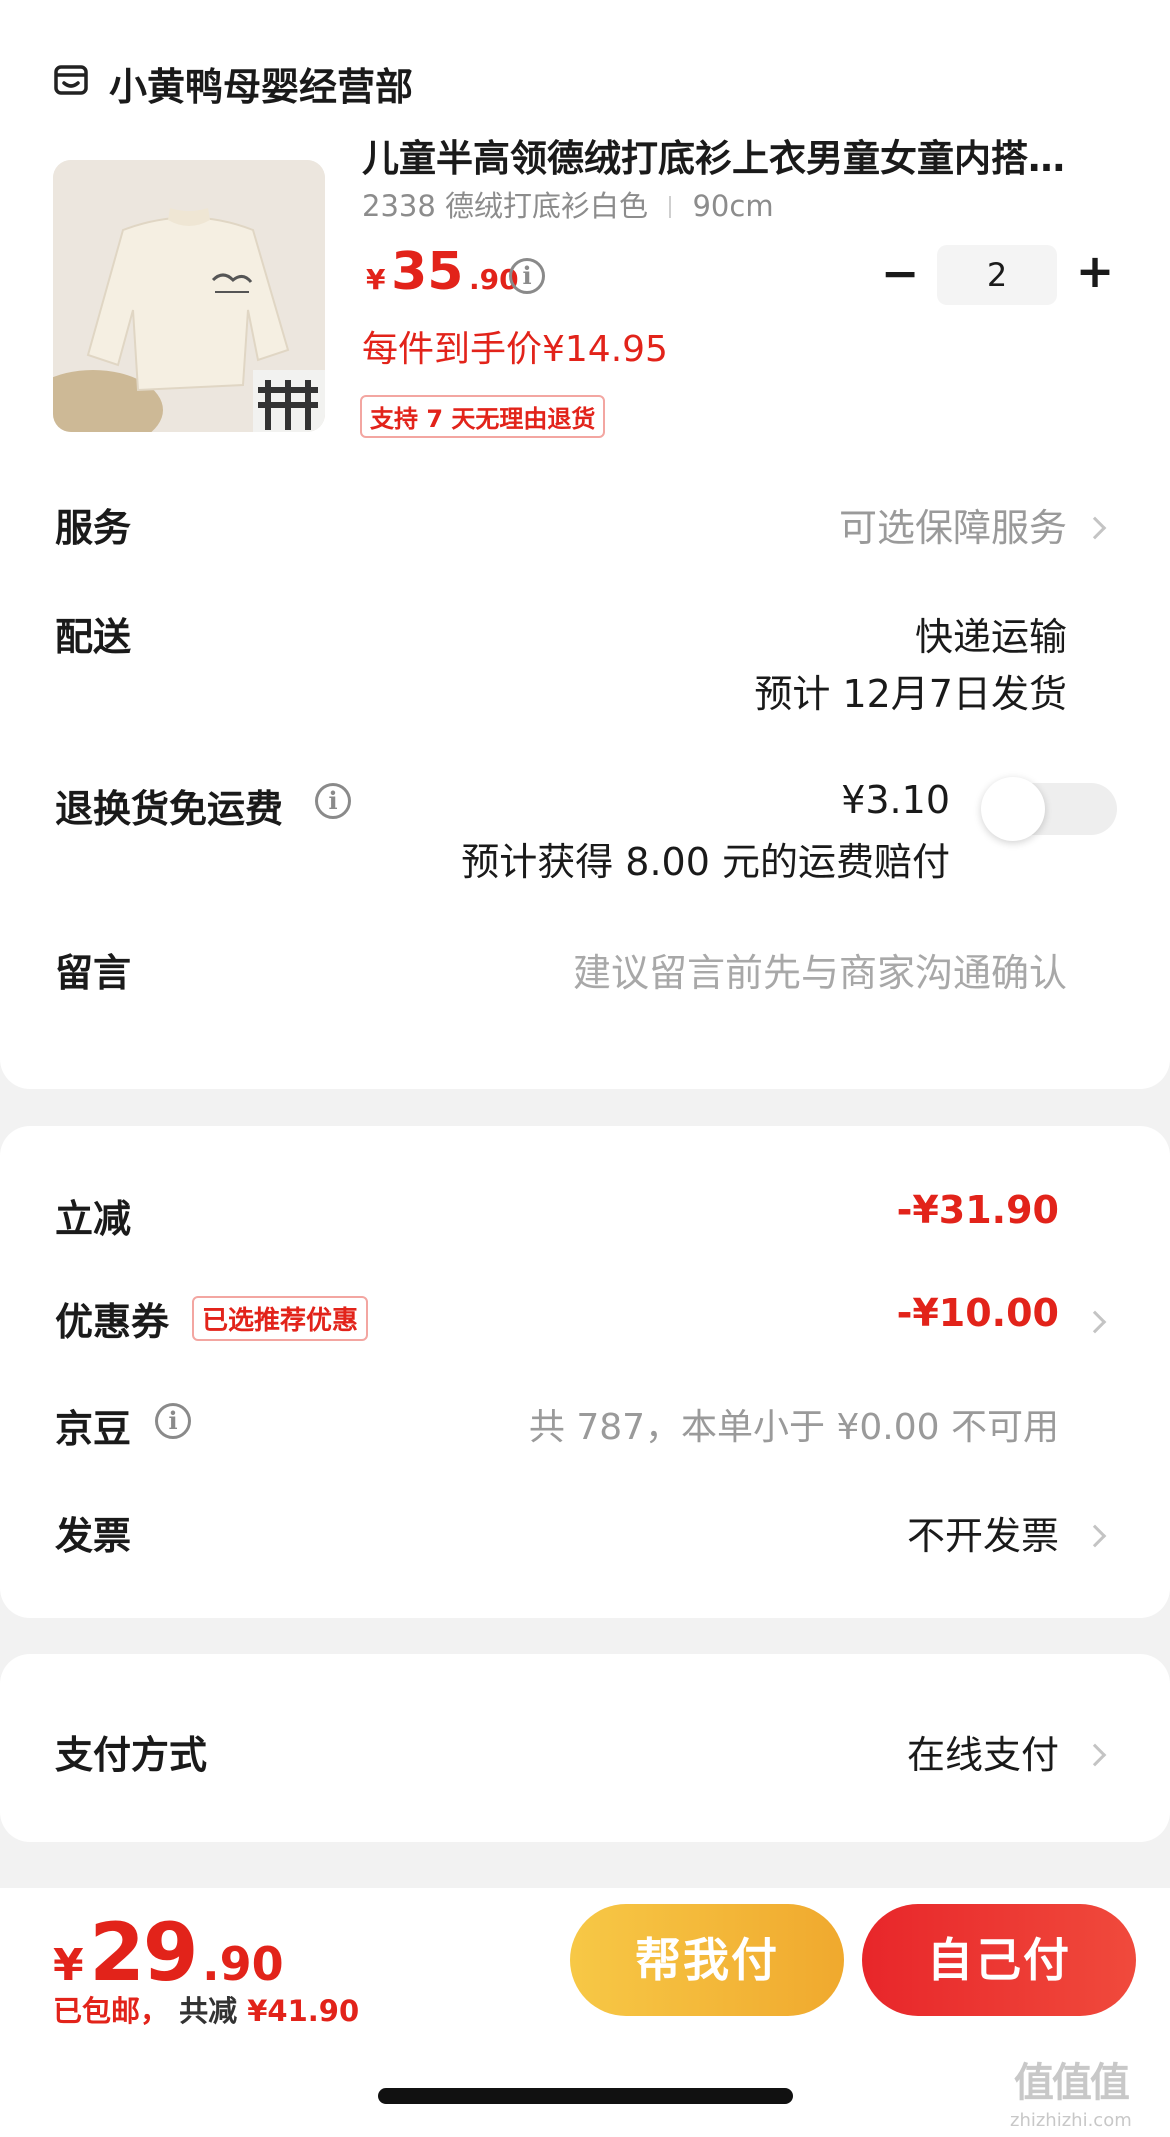  What do you see at coordinates (977, 1210) in the screenshot?
I see `instant-discount-value: -¥31.90` at bounding box center [977, 1210].